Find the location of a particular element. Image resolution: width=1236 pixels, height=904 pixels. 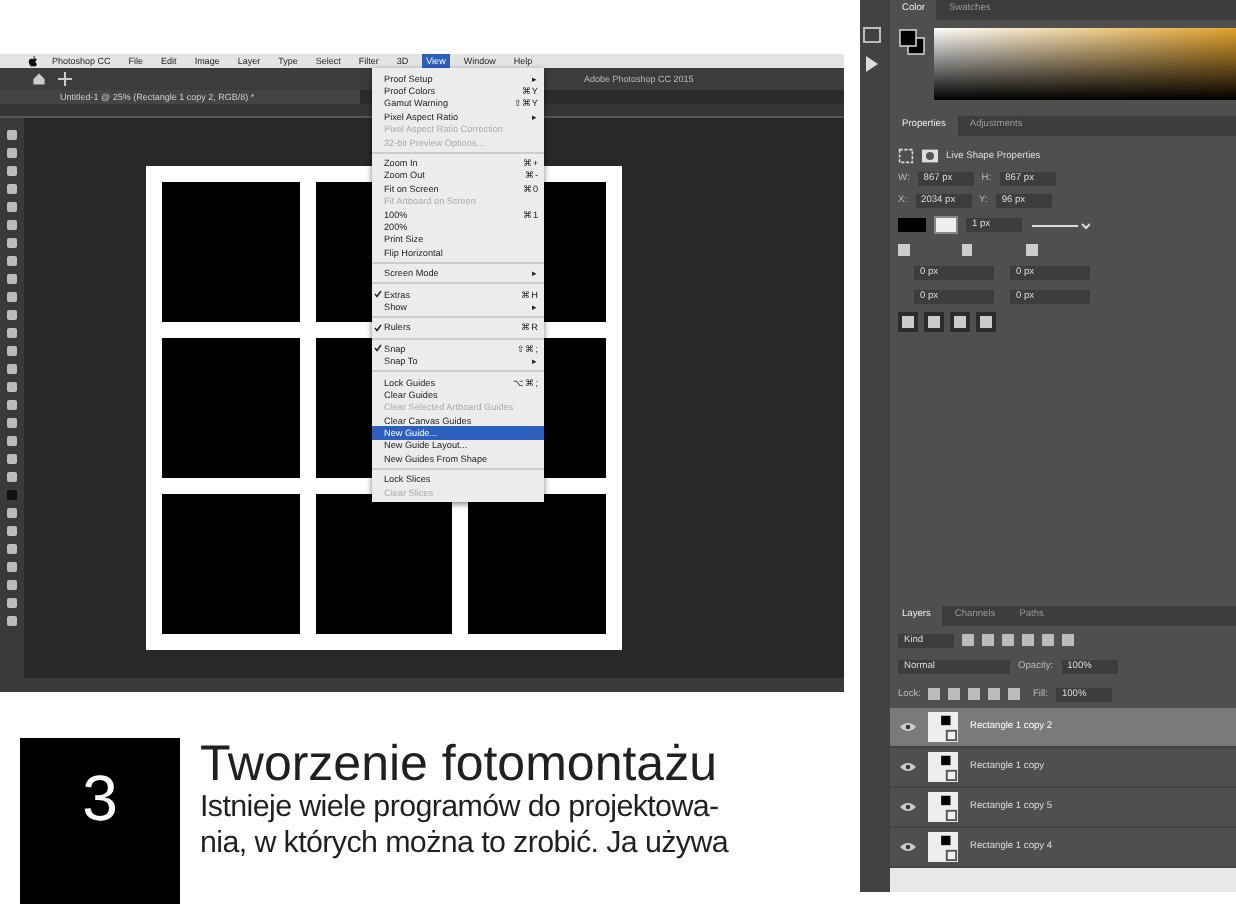

line-style-icon is located at coordinates (1060, 225).